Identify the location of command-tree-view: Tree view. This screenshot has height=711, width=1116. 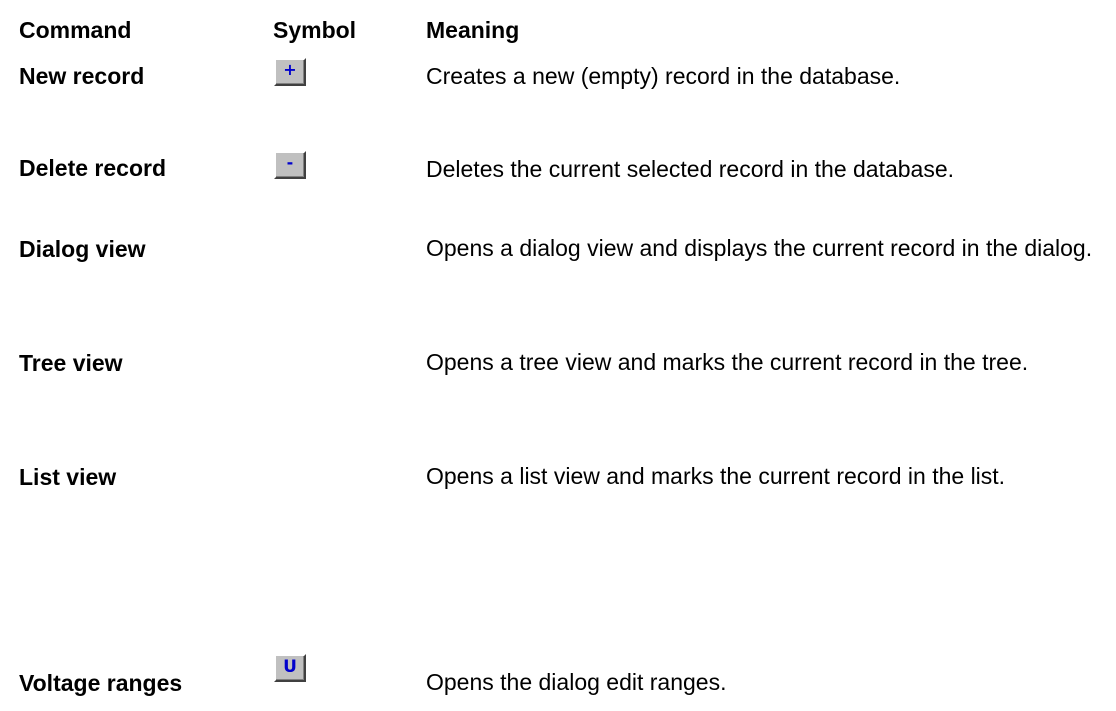
(71, 363).